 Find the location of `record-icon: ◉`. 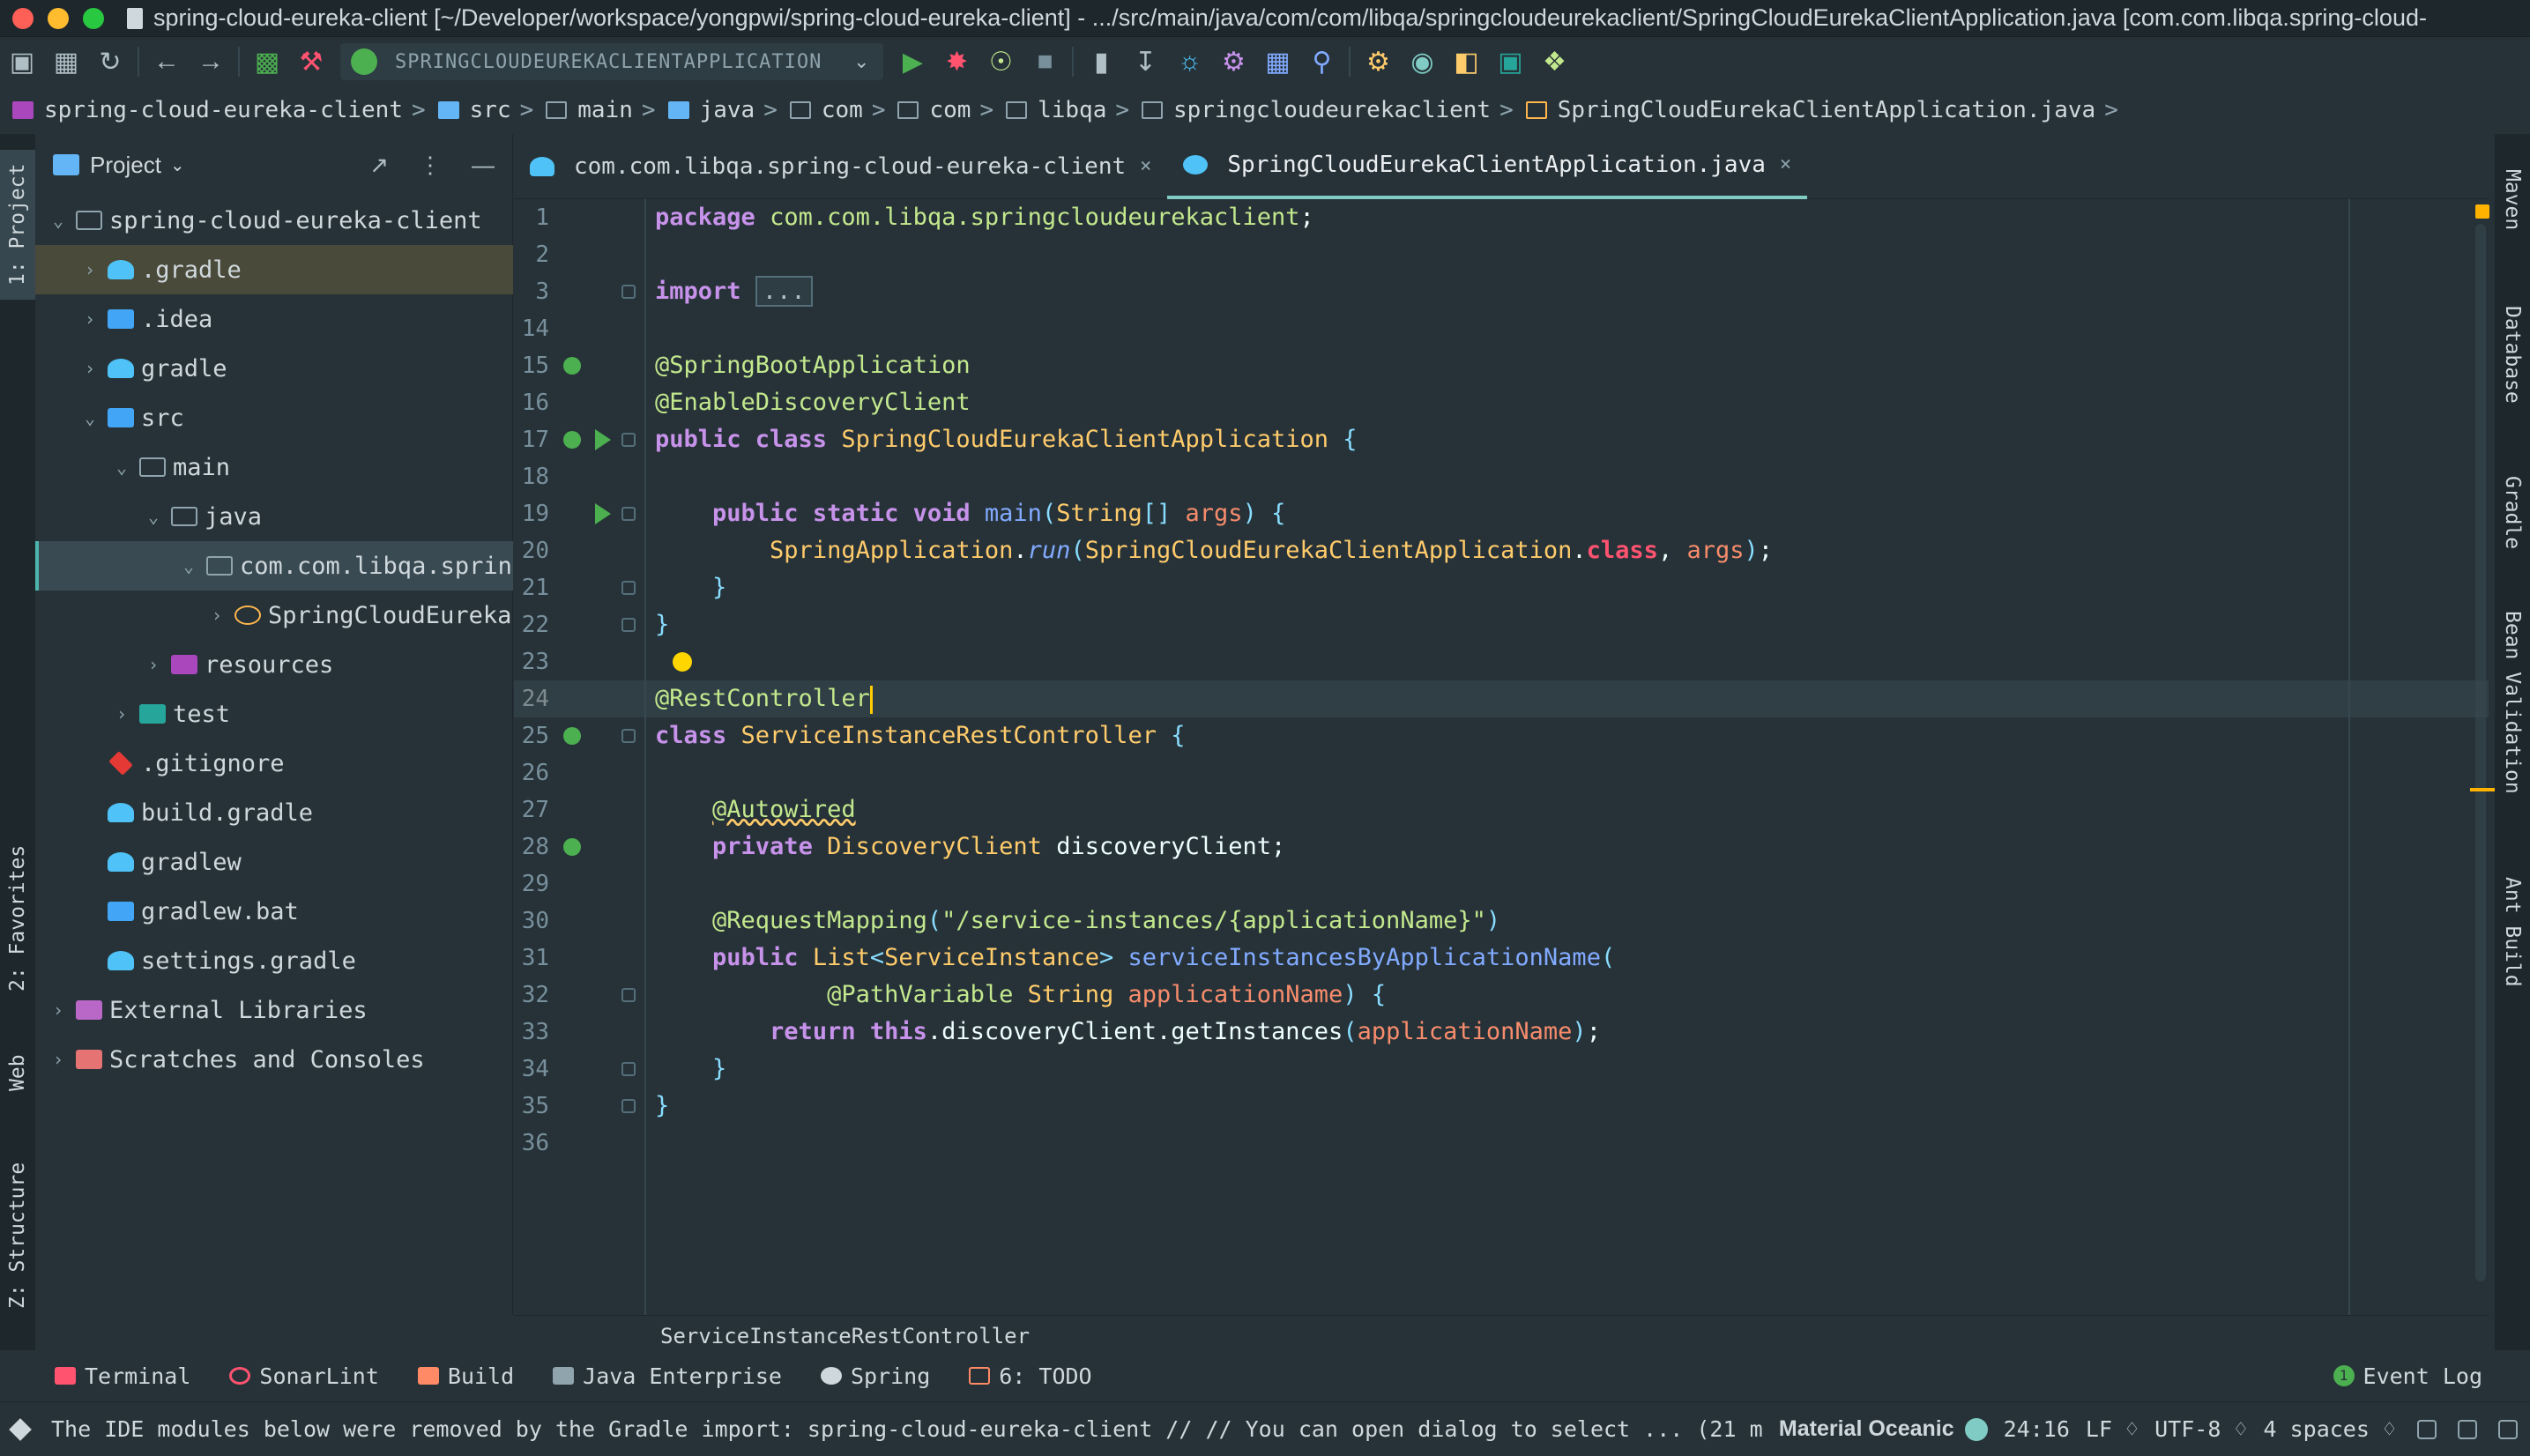

record-icon: ◉ is located at coordinates (1422, 61).